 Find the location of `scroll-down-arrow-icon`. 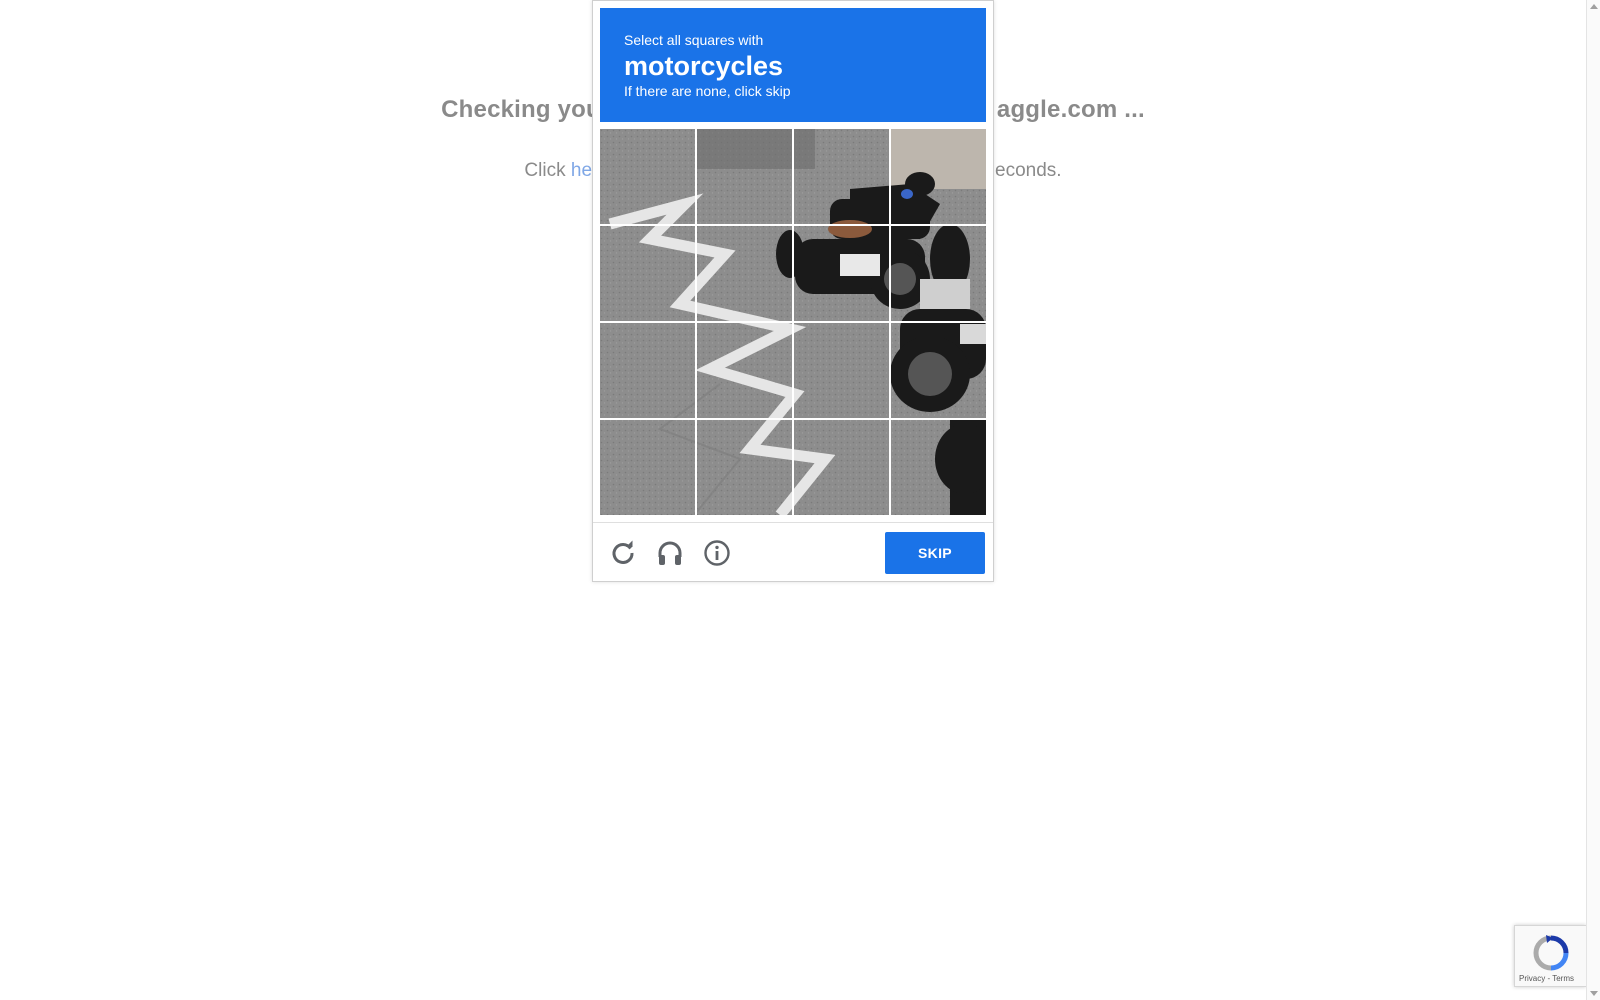

scroll-down-arrow-icon is located at coordinates (1594, 993).